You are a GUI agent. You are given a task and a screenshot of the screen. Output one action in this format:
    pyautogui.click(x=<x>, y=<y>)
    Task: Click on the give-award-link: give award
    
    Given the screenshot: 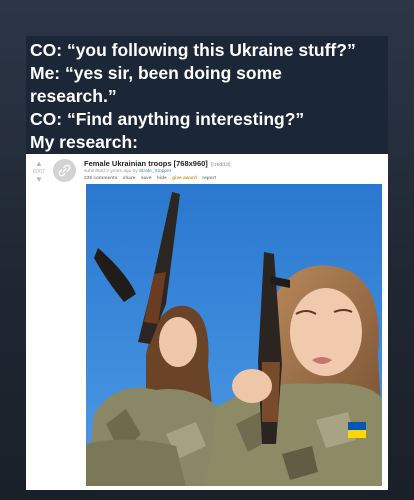 What is the action you would take?
    pyautogui.click(x=184, y=178)
    